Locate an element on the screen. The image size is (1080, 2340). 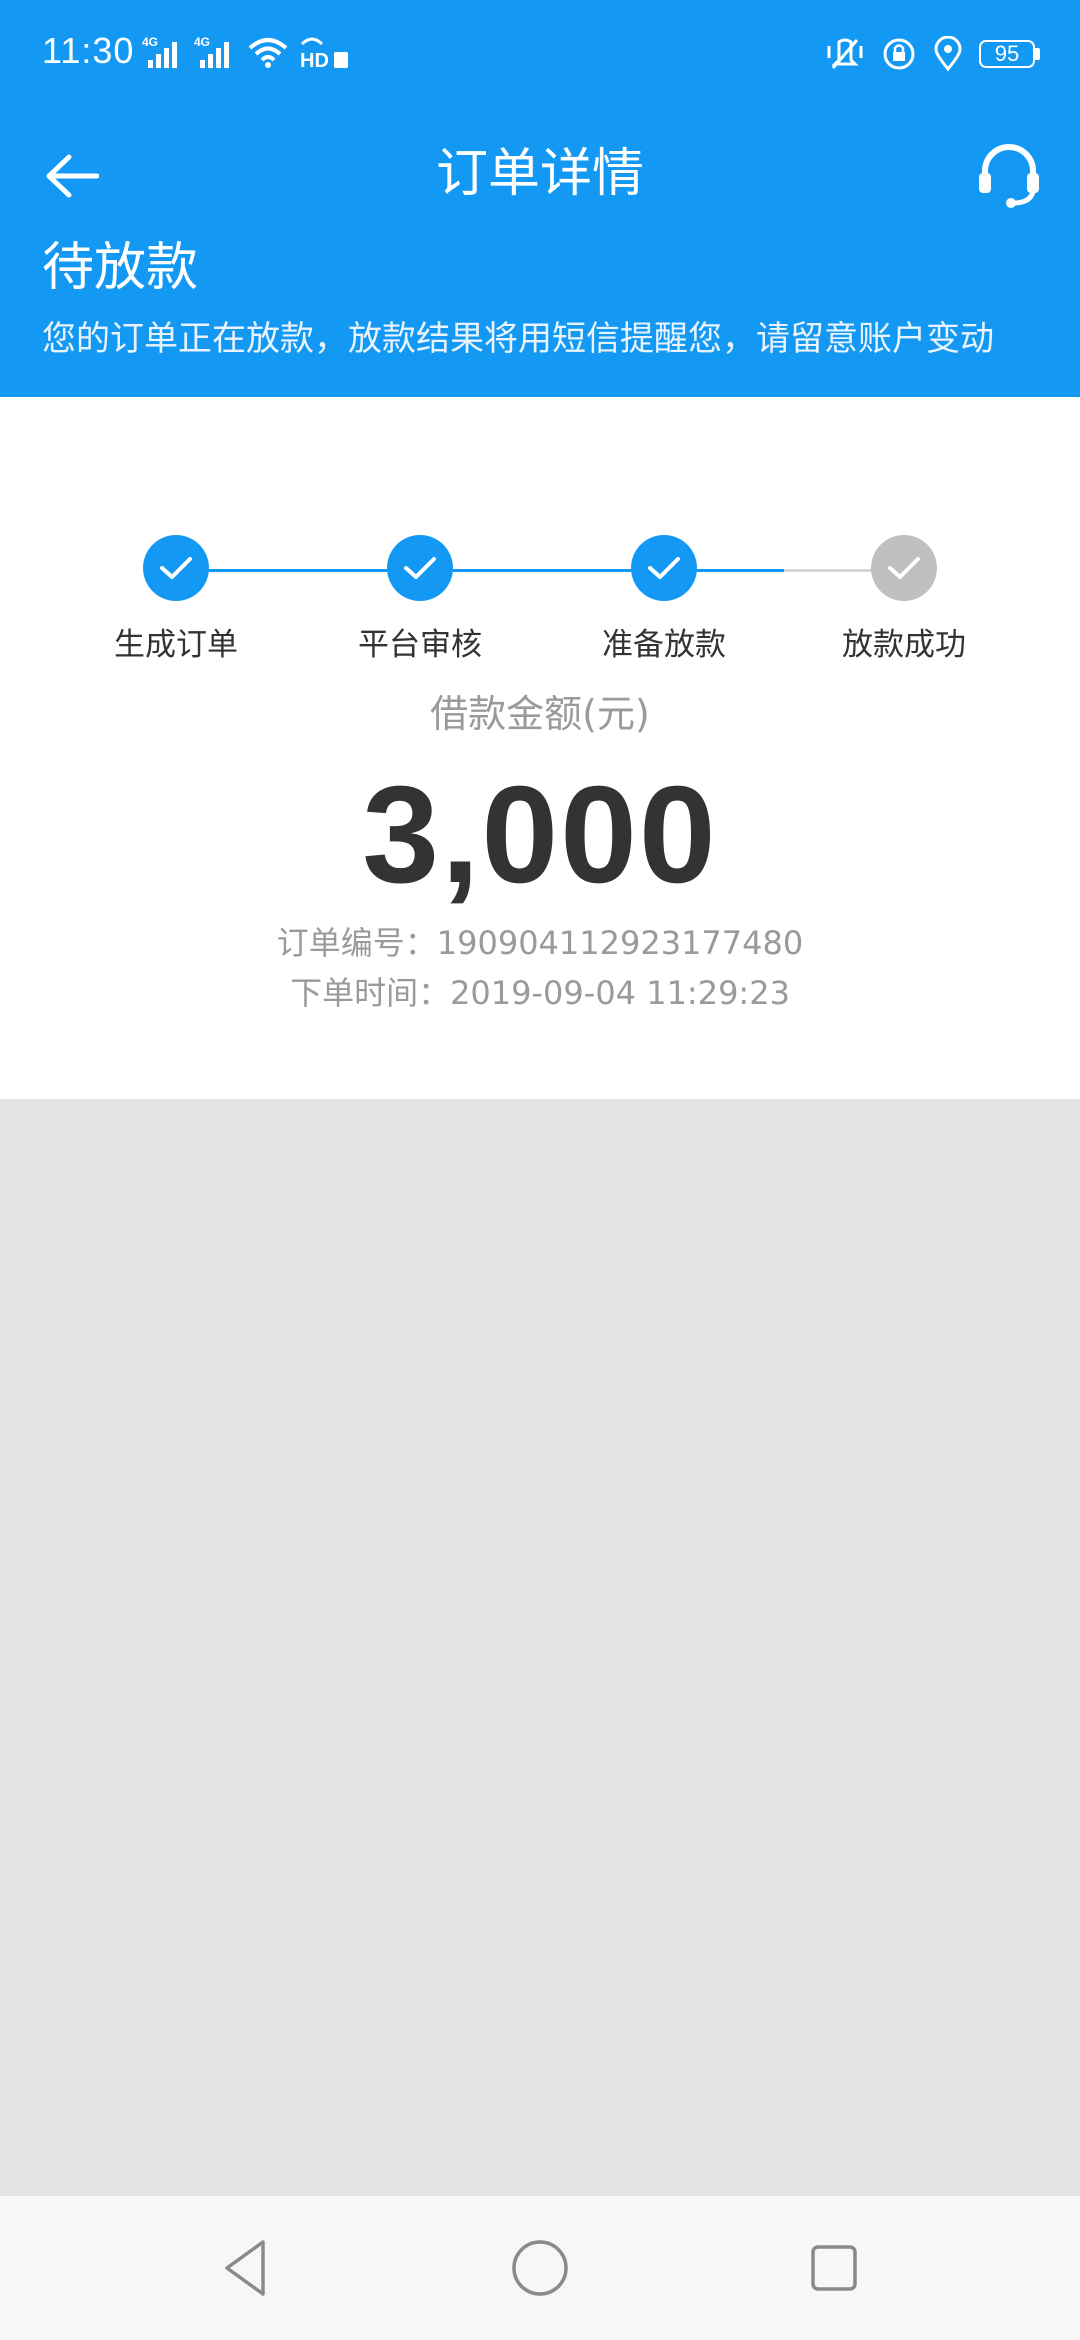
rotation-lock-icon is located at coordinates (899, 54).